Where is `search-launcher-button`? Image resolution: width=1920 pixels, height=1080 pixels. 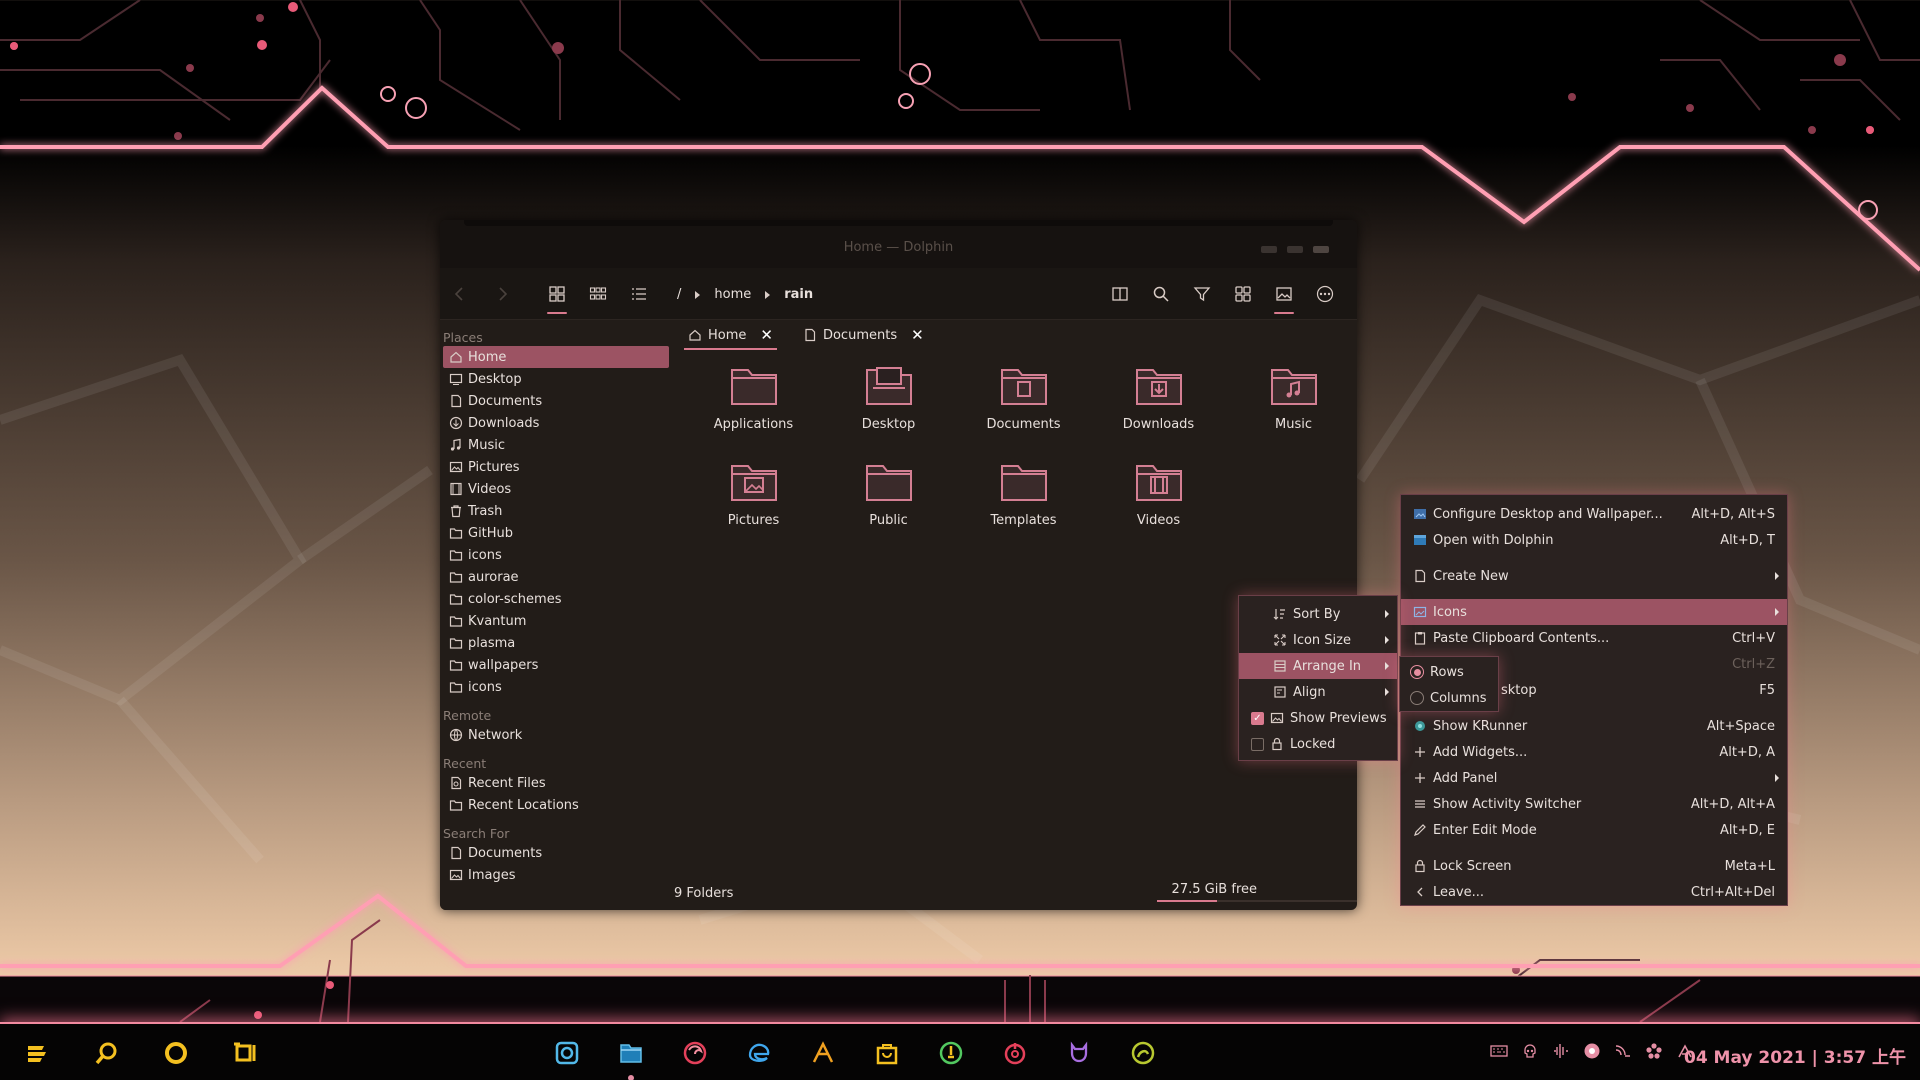
search-launcher-button is located at coordinates (107, 1053).